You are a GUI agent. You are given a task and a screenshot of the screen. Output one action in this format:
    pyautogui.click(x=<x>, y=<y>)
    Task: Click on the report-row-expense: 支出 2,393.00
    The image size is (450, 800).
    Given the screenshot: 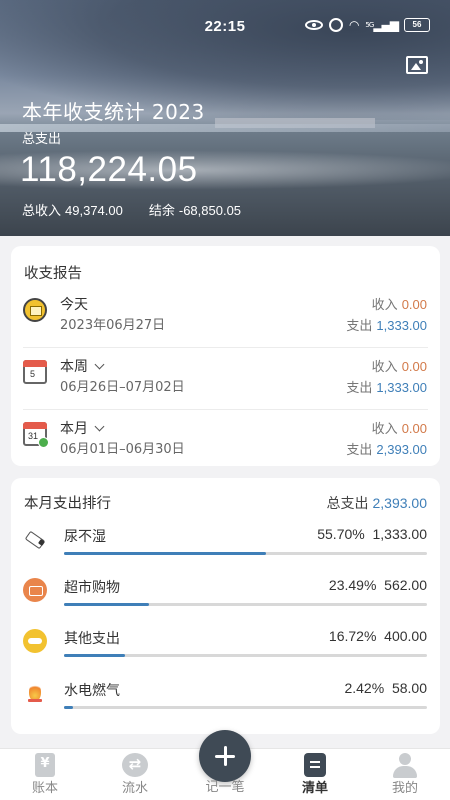 What is the action you would take?
    pyautogui.click(x=386, y=448)
    